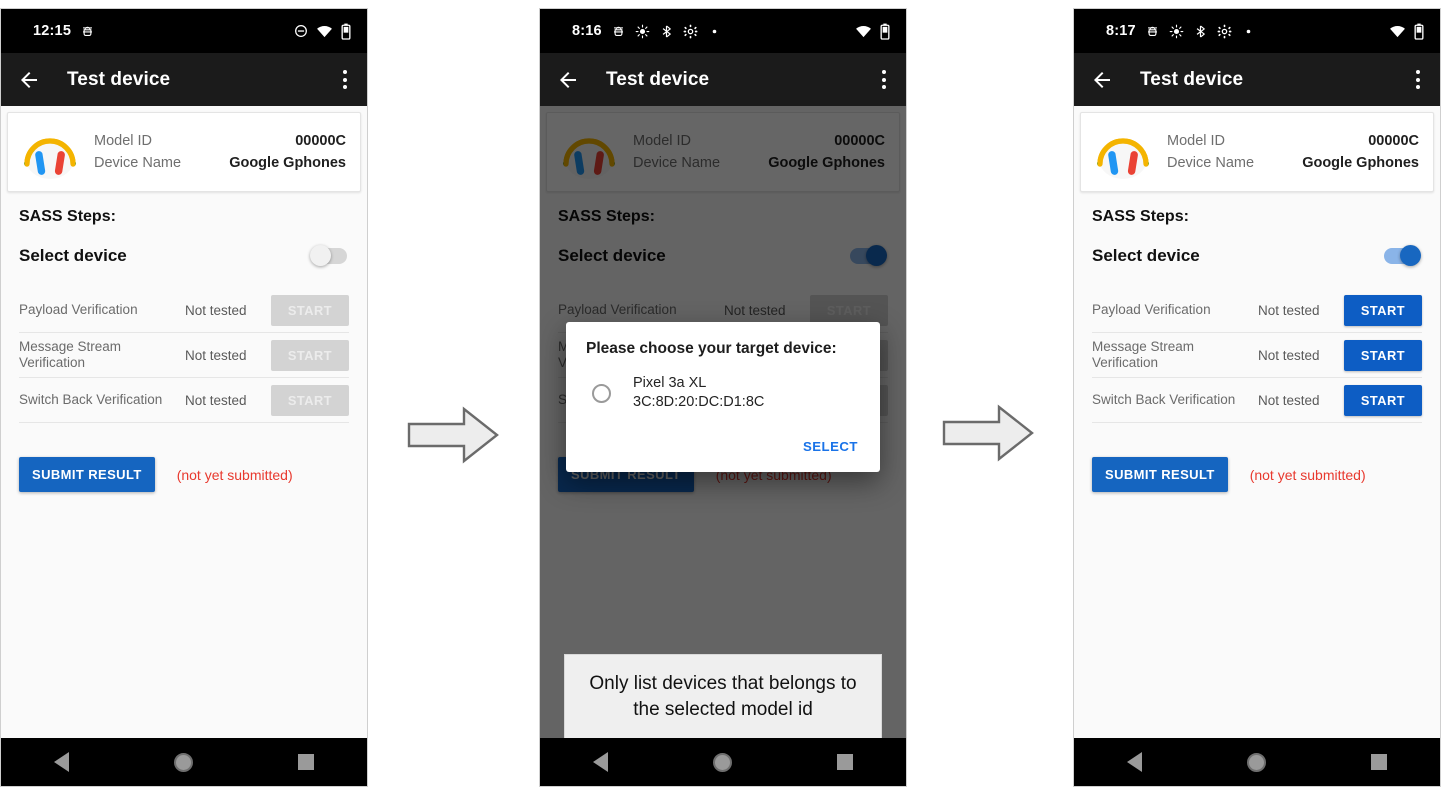 Image resolution: width=1442 pixels, height=795 pixels. I want to click on select-device-label: Select device, so click(1146, 255).